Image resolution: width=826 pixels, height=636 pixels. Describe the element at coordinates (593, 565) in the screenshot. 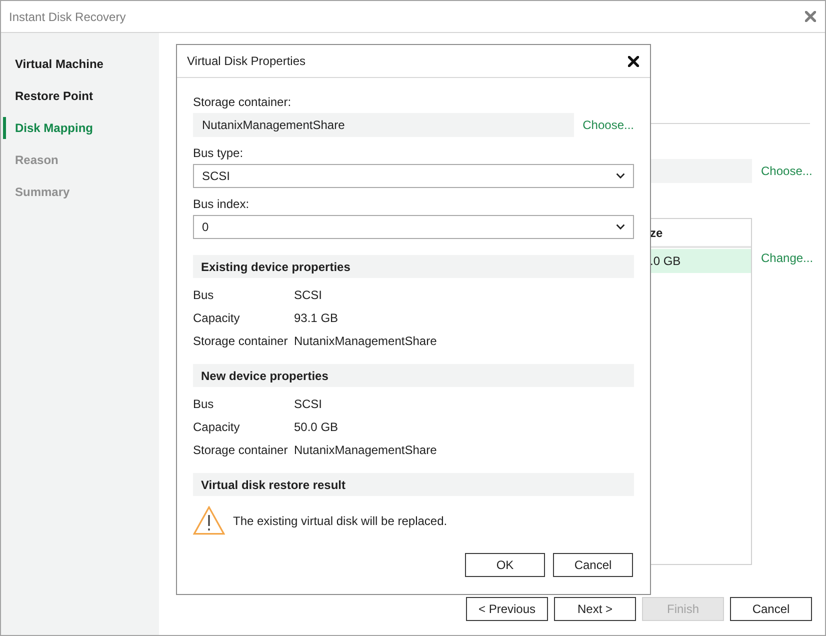

I see `dialog-button: Cancel` at that location.